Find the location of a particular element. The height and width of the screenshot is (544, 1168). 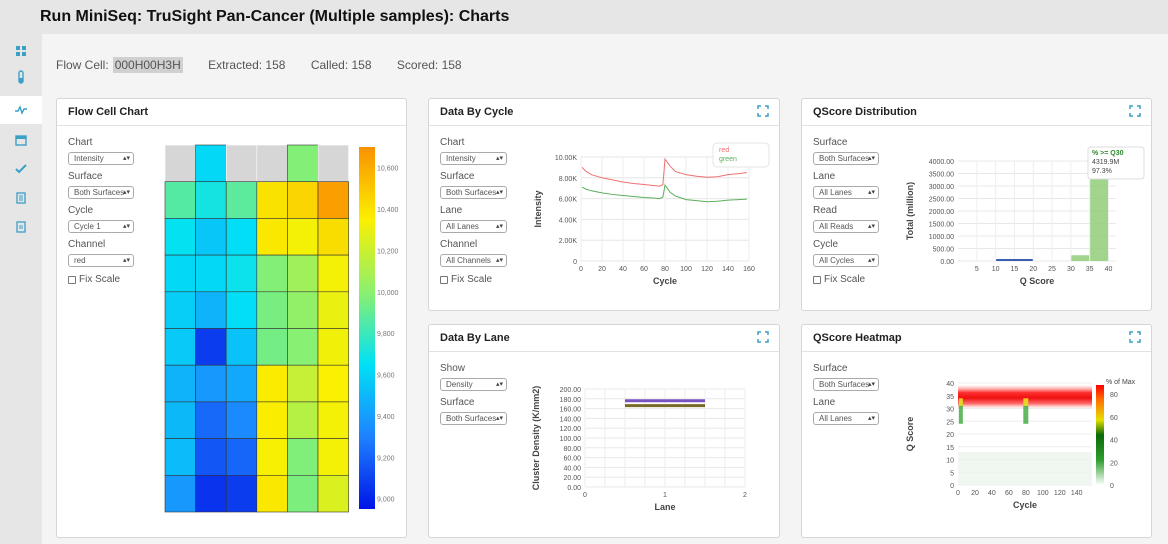

nav-calendar is located at coordinates (21, 140).